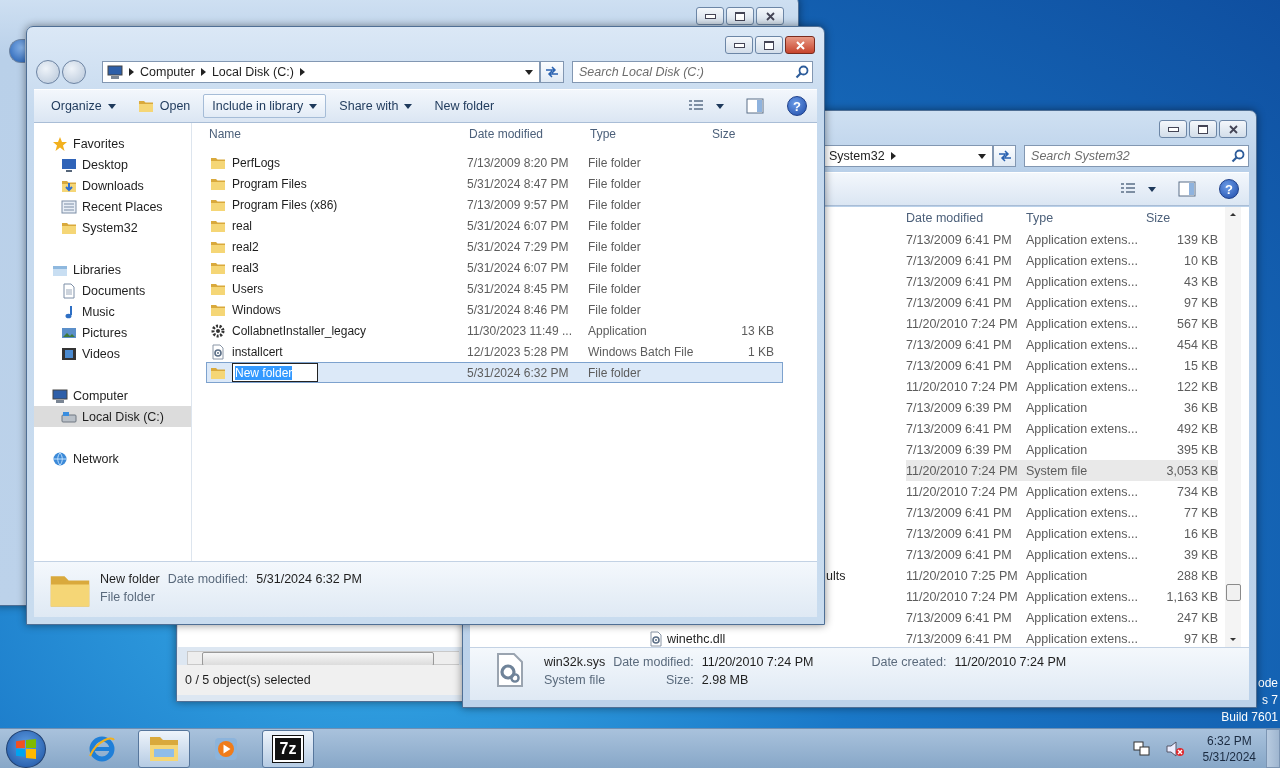  Describe the element at coordinates (265, 106) in the screenshot. I see `toolbar-button: Include in library` at that location.